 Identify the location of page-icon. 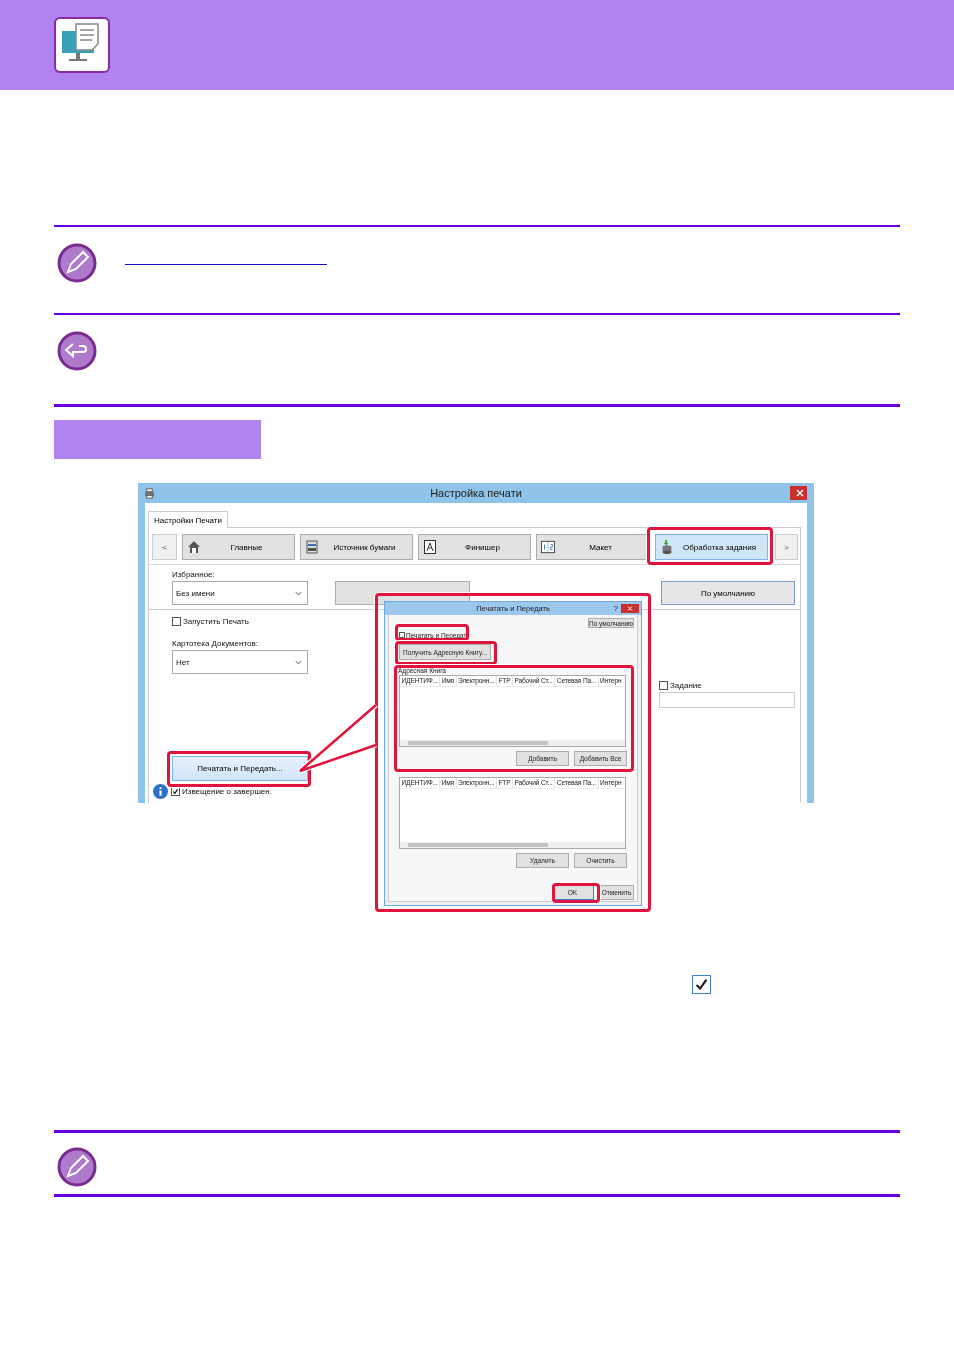
(430, 547).